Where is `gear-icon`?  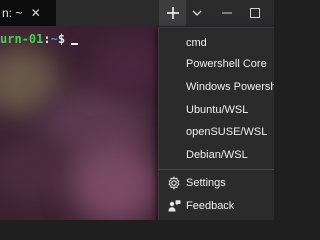 gear-icon is located at coordinates (174, 183).